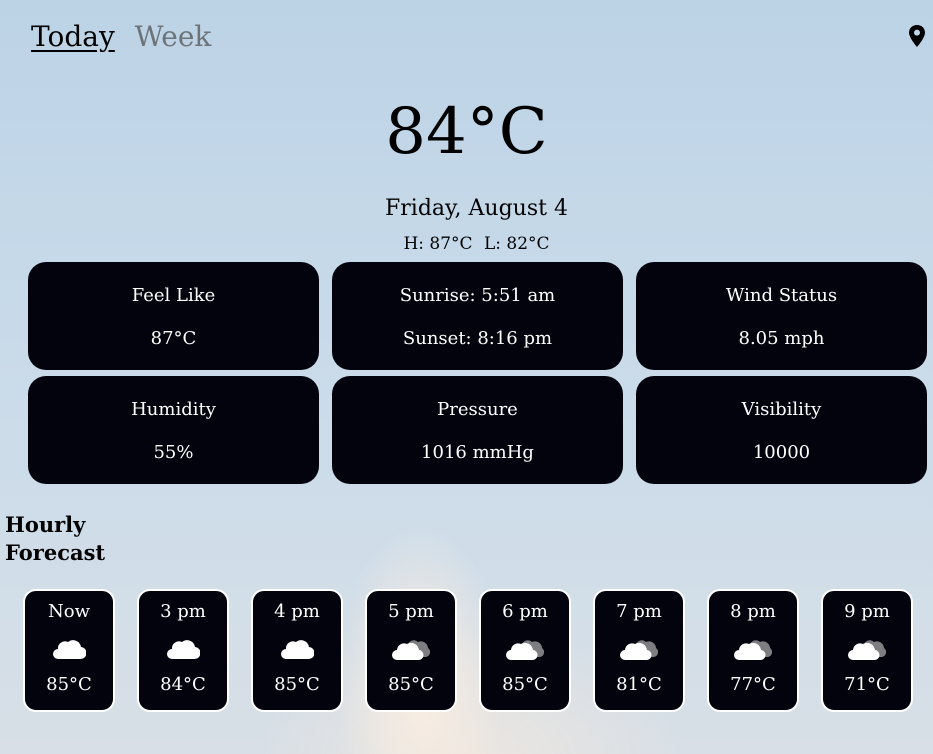 Image resolution: width=933 pixels, height=754 pixels. What do you see at coordinates (477, 430) in the screenshot?
I see `pressure-card: Pressure 1016 mmHg` at bounding box center [477, 430].